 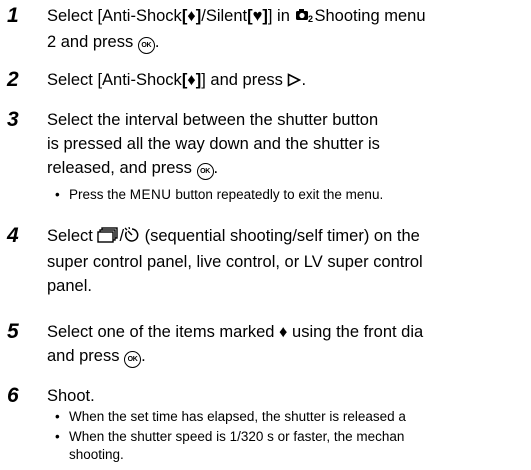 What do you see at coordinates (108, 238) in the screenshot?
I see `sequential-shooting-icon` at bounding box center [108, 238].